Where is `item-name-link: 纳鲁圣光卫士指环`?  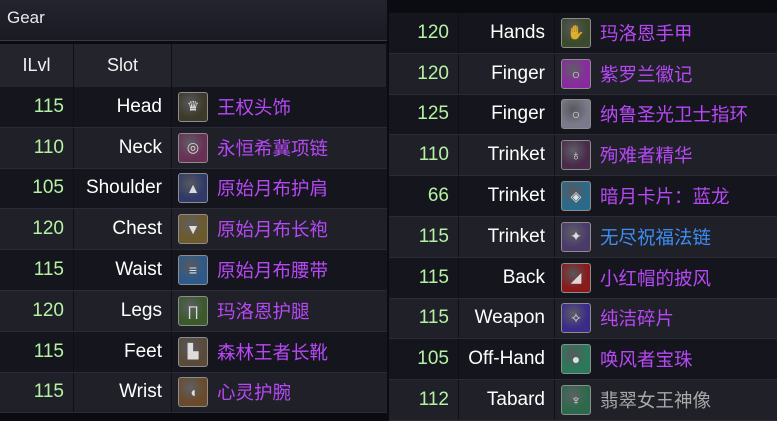
item-name-link: 纳鲁圣光卫士指环 is located at coordinates (674, 114).